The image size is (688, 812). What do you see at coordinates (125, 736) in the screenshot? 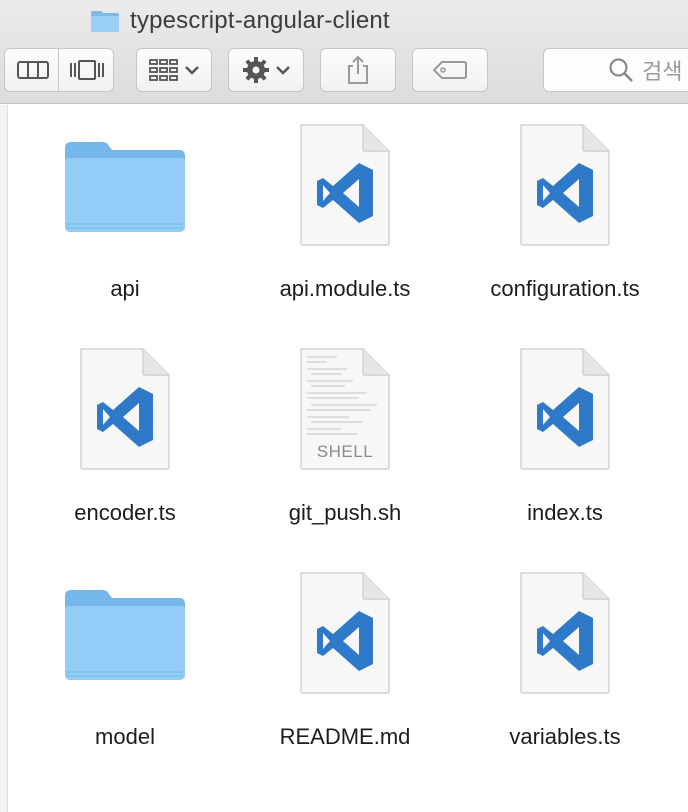
I see `file-name: model` at bounding box center [125, 736].